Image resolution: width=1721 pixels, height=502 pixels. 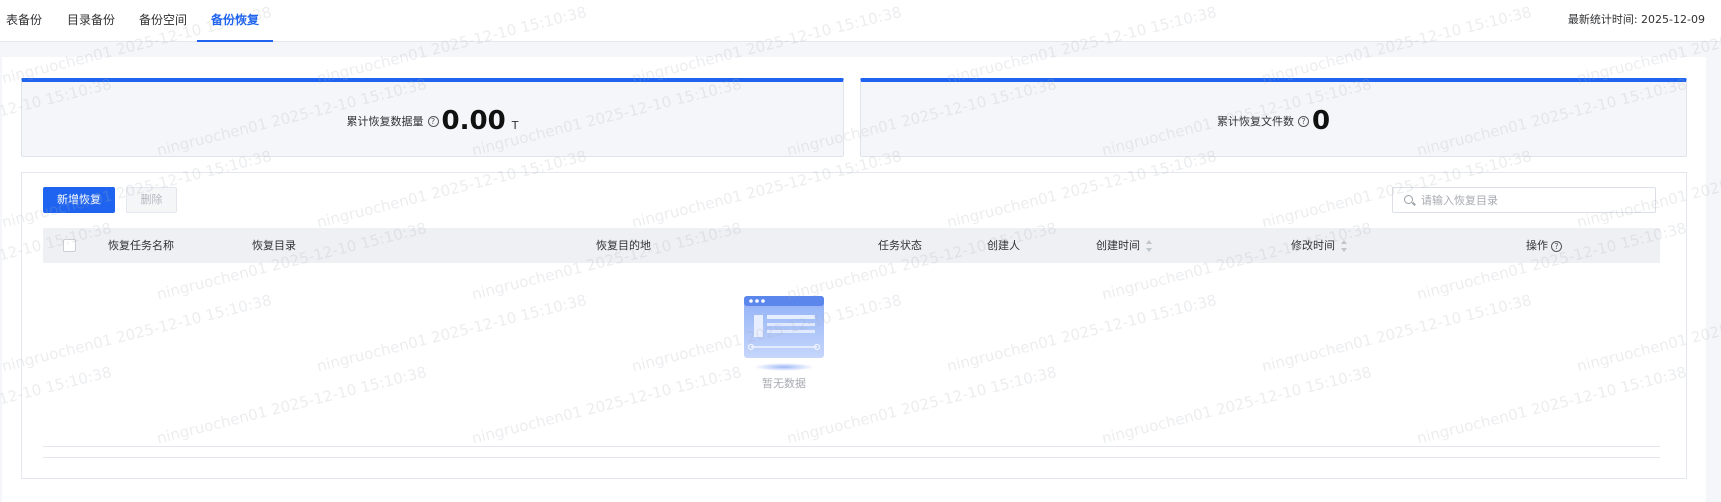 What do you see at coordinates (79, 200) in the screenshot?
I see `add-restore-button: 新增恢复` at bounding box center [79, 200].